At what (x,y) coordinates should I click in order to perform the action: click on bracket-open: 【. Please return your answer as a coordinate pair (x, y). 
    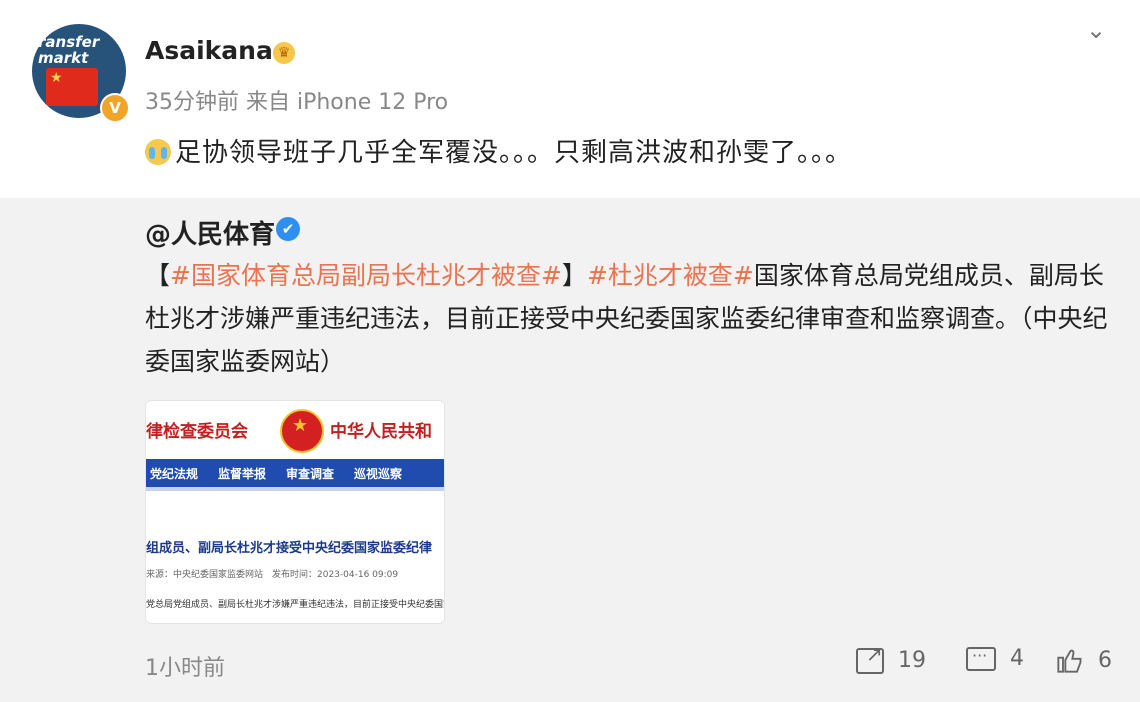
    Looking at the image, I should click on (158, 275).